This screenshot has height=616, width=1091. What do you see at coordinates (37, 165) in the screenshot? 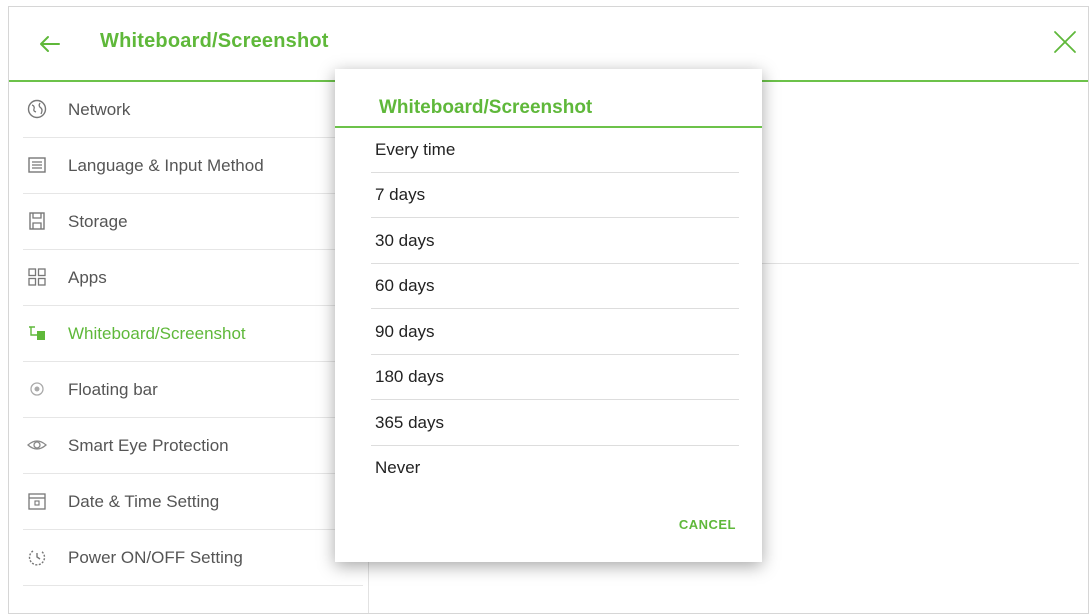
I see `keyboard-icon` at bounding box center [37, 165].